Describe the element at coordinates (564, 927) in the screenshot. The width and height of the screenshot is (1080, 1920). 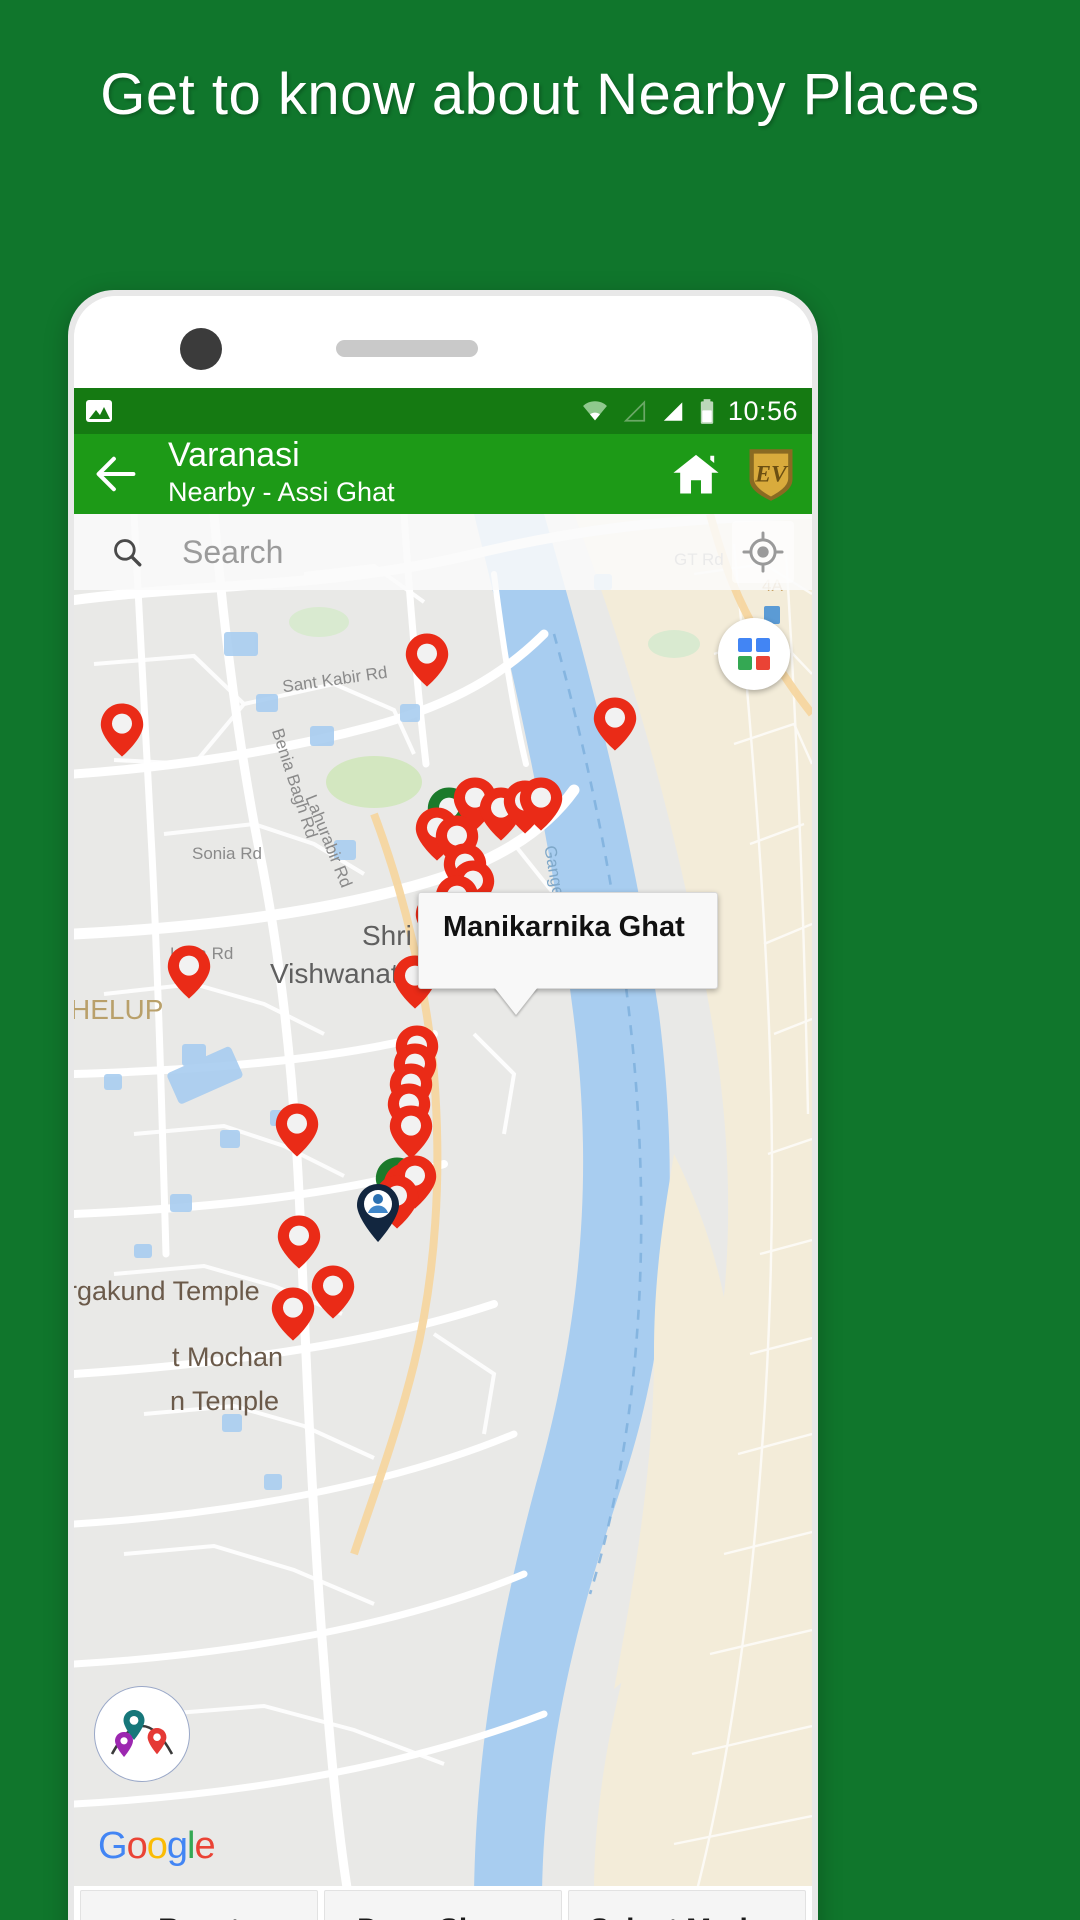
I see `info-window-title: Manikarnika Ghat` at that location.